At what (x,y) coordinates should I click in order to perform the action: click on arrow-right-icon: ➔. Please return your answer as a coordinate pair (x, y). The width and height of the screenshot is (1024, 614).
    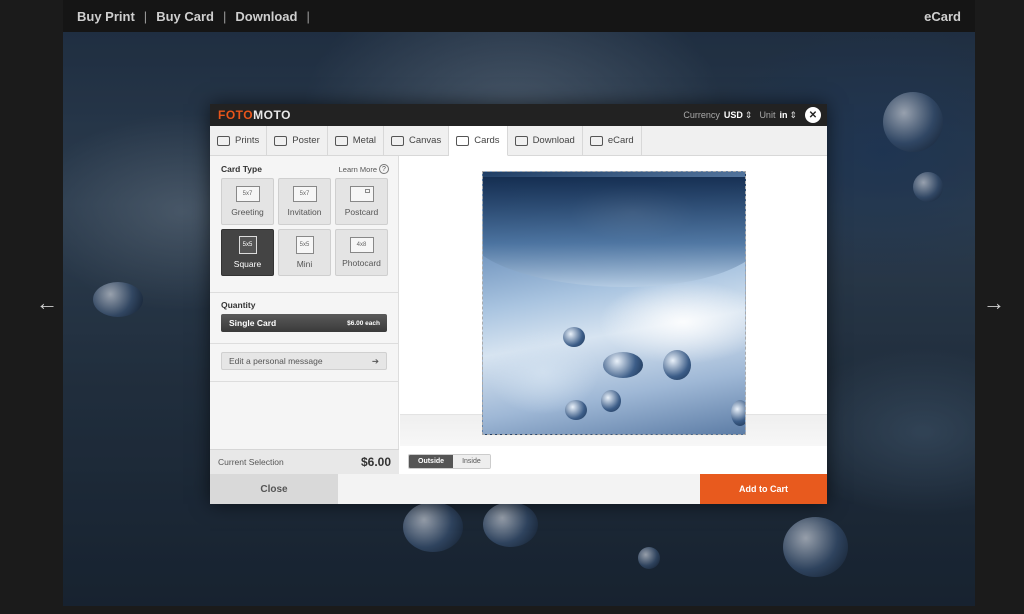
    Looking at the image, I should click on (375, 360).